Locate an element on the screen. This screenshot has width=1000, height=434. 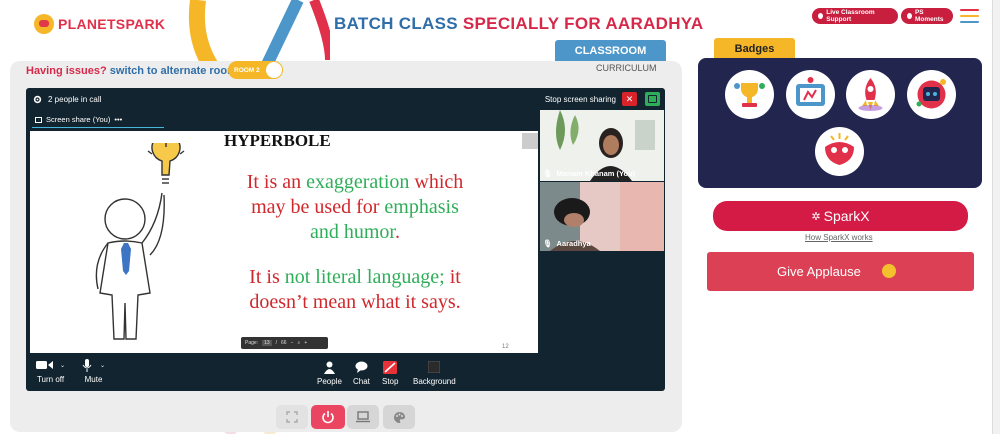
slide-line-3: and humor. is located at coordinates (355, 232).